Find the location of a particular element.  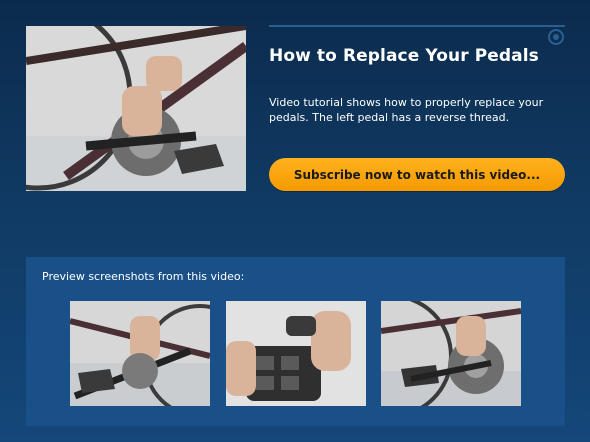

preview-label: Preview screenshots from this video: is located at coordinates (143, 276).